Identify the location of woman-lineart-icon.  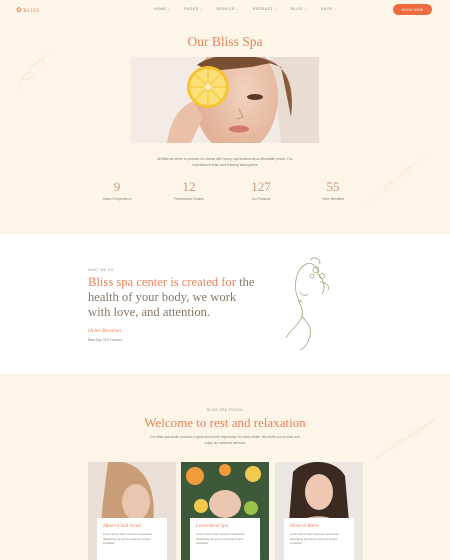
(307, 304).